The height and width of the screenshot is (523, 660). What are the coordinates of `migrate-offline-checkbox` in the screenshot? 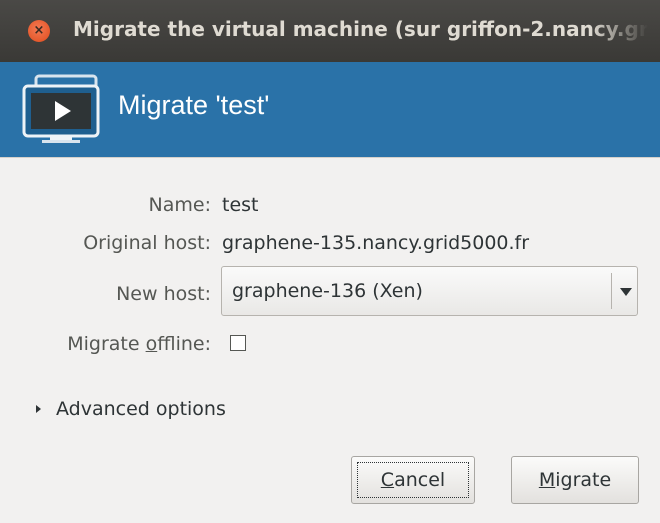 It's located at (238, 343).